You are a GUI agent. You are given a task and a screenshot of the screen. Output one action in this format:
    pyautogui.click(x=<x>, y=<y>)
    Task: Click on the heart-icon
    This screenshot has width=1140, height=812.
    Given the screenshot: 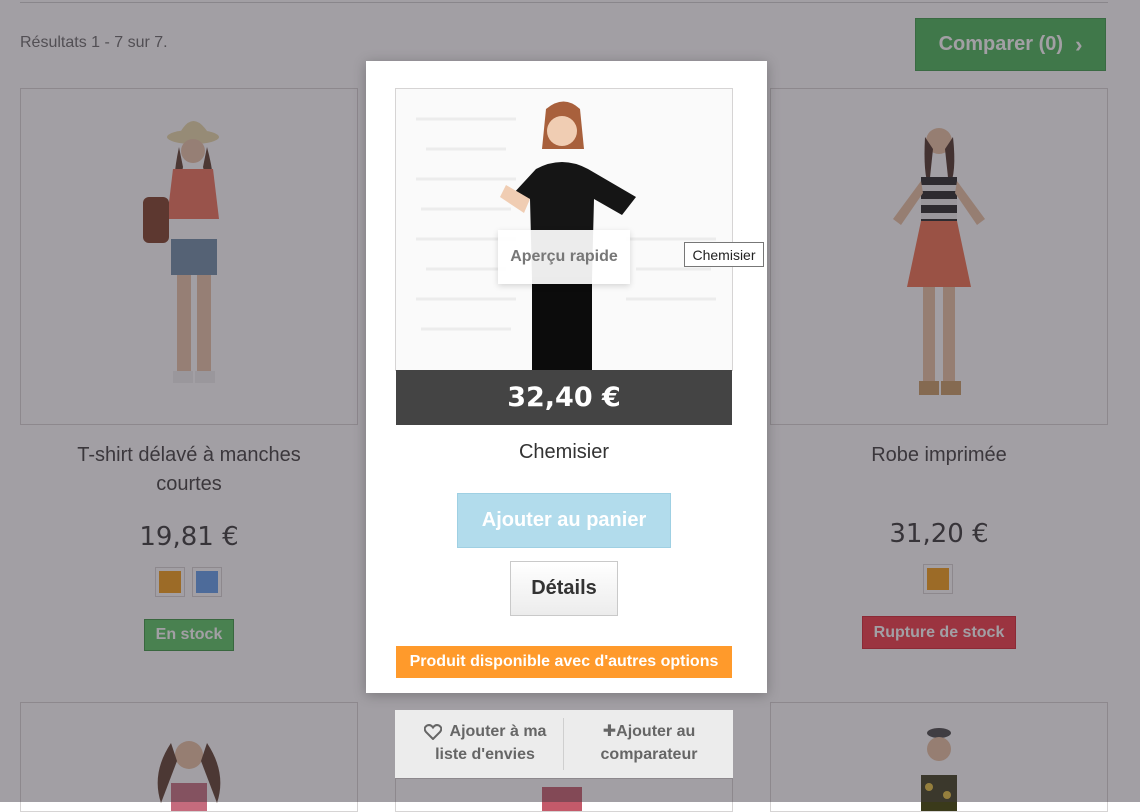 What is the action you would take?
    pyautogui.click(x=432, y=731)
    